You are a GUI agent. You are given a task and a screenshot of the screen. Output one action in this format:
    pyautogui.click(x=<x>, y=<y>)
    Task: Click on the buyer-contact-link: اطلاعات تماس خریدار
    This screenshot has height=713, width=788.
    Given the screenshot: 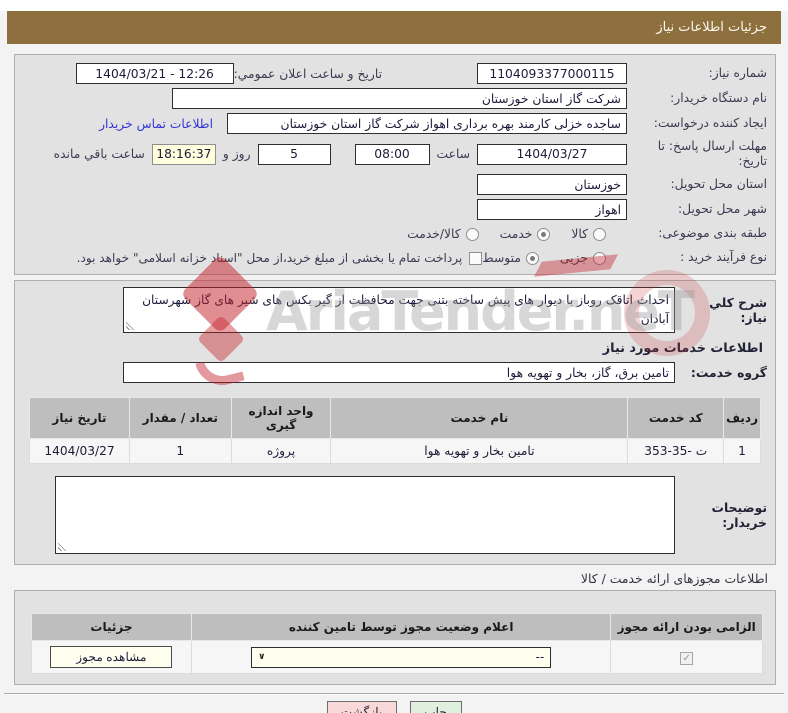 What is the action you would take?
    pyautogui.click(x=156, y=124)
    